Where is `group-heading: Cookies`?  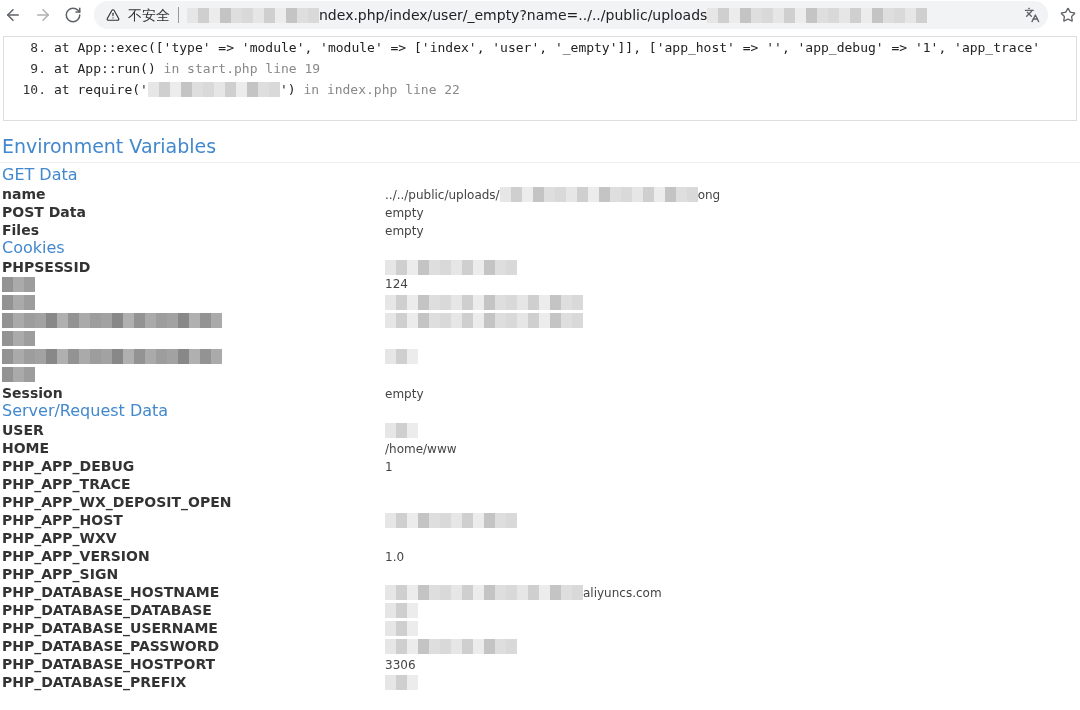 group-heading: Cookies is located at coordinates (33, 247).